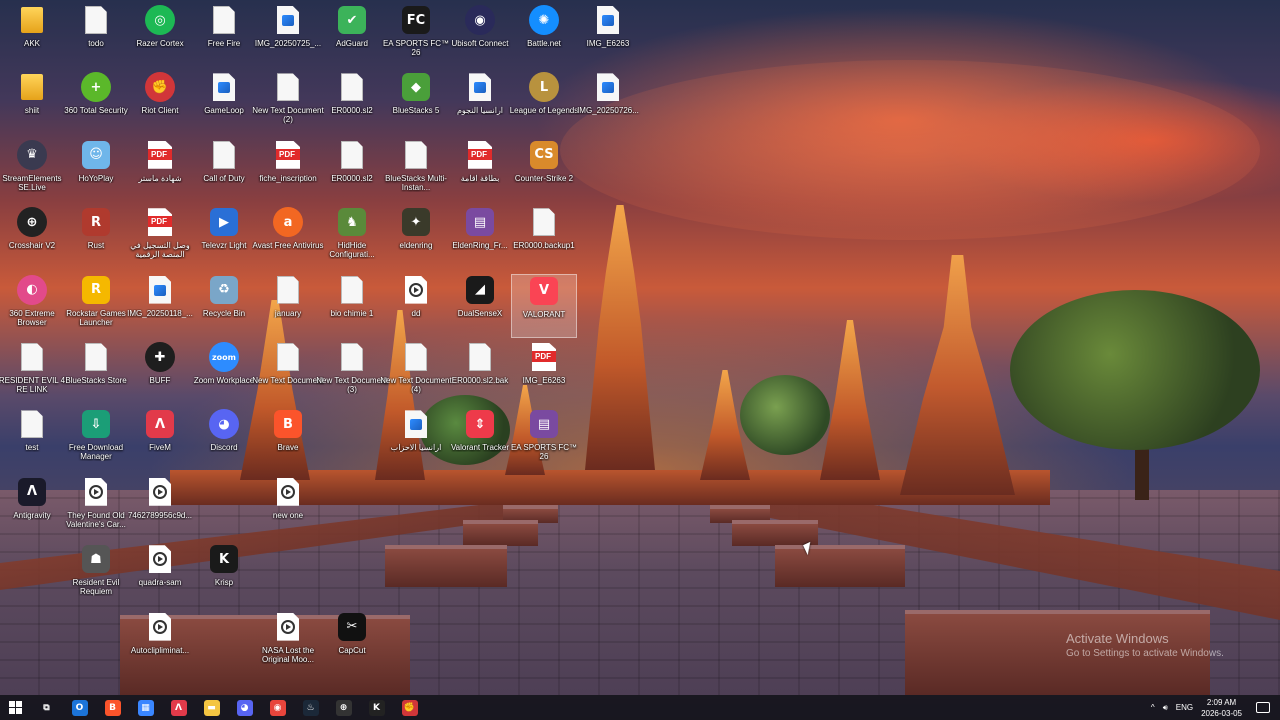 The width and height of the screenshot is (1280, 720). Describe the element at coordinates (160, 440) in the screenshot. I see `desktop-icon-fivem: Λ FiveM` at that location.